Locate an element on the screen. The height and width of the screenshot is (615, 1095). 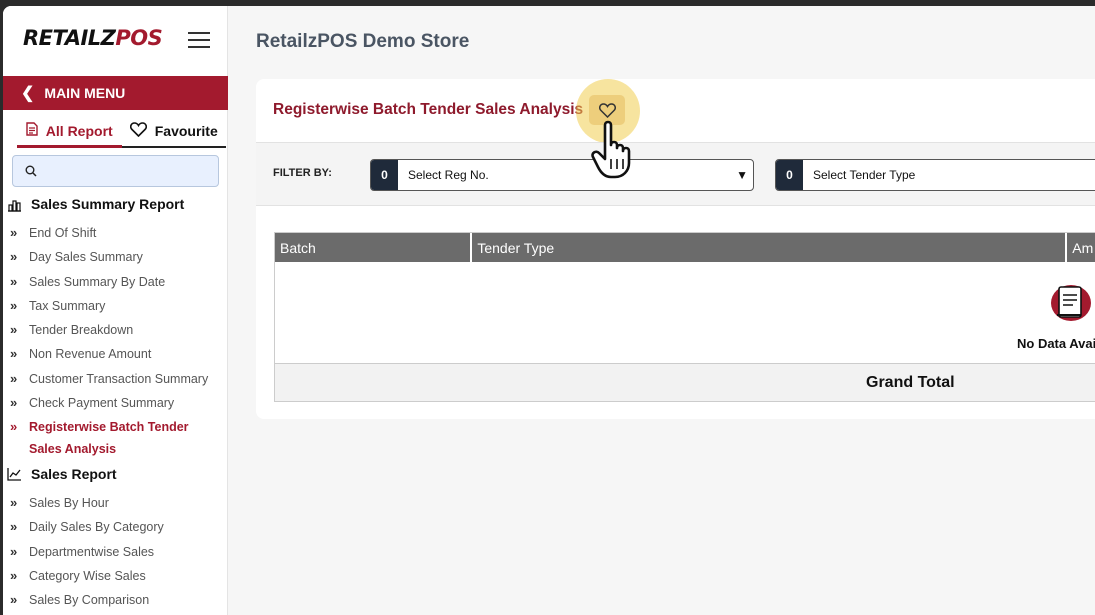
main-menu-label: MAIN MENU is located at coordinates (85, 93).